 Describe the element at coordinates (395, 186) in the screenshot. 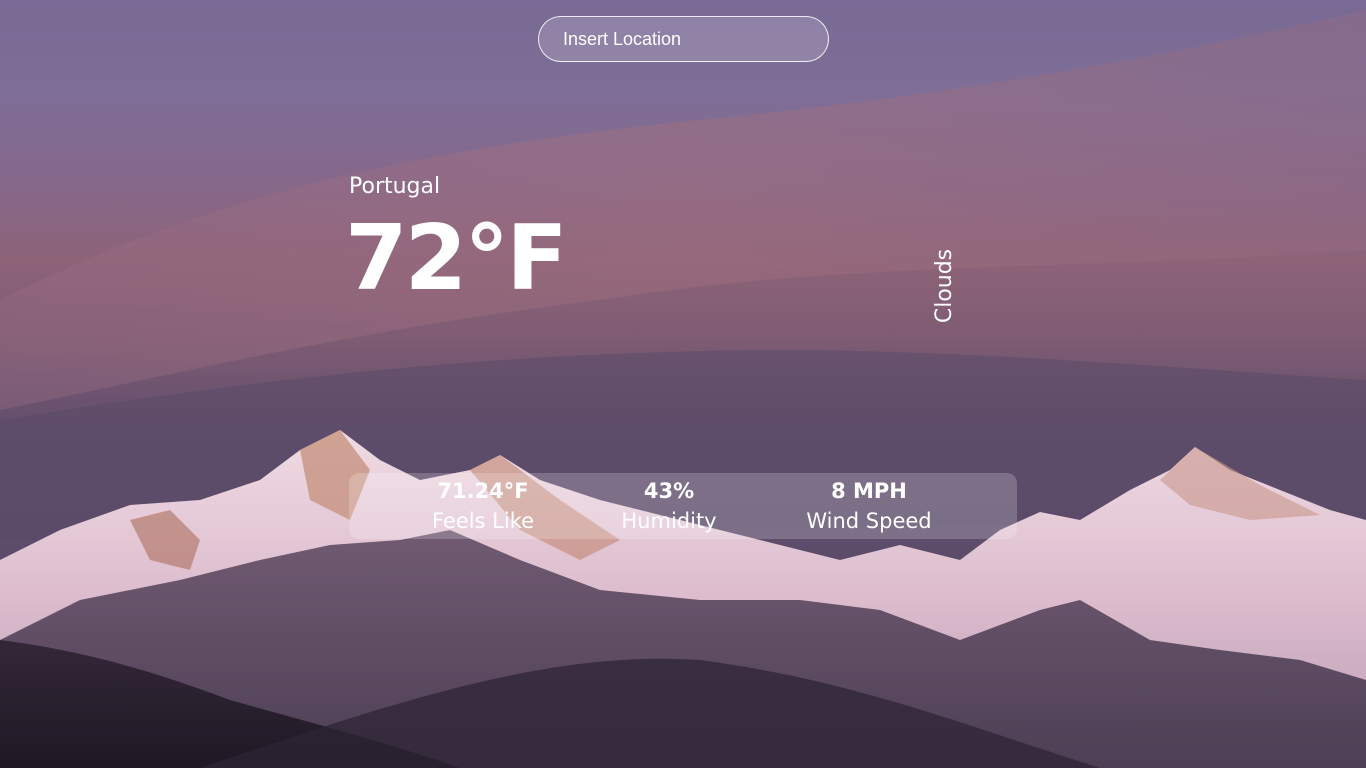

I see `location-name: Portugal` at that location.